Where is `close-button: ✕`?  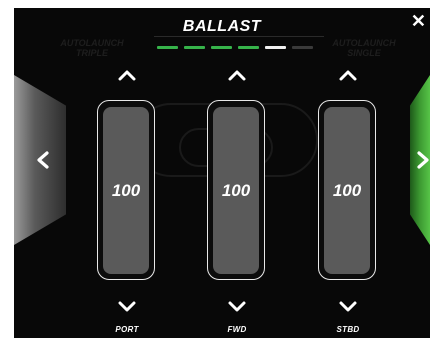
close-button: ✕ is located at coordinates (418, 21).